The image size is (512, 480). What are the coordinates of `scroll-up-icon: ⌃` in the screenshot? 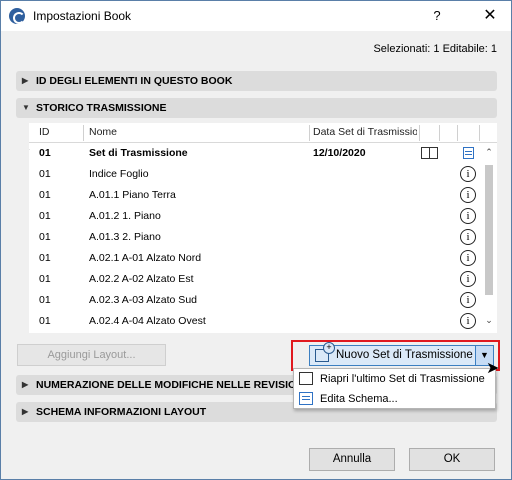 It's located at (489, 152).